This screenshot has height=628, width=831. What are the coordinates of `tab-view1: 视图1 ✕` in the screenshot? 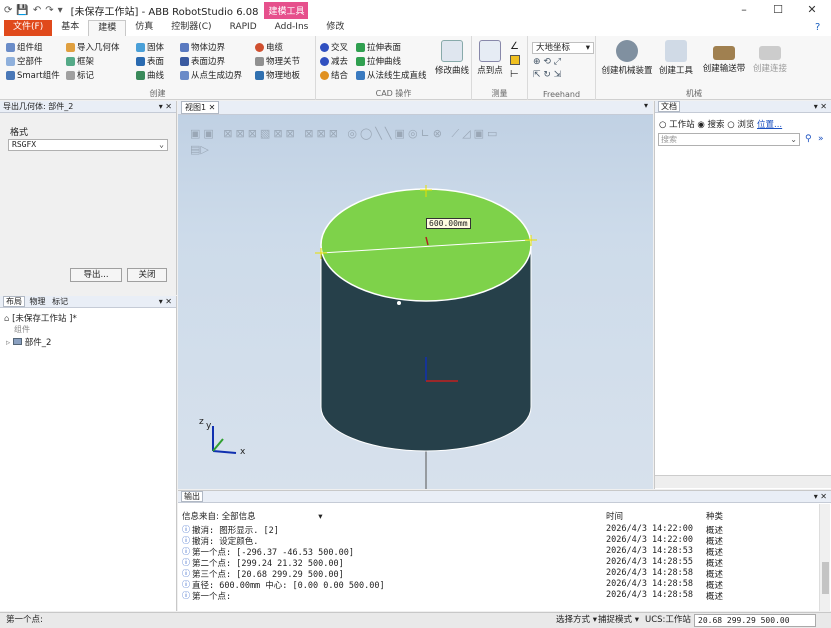 It's located at (200, 107).